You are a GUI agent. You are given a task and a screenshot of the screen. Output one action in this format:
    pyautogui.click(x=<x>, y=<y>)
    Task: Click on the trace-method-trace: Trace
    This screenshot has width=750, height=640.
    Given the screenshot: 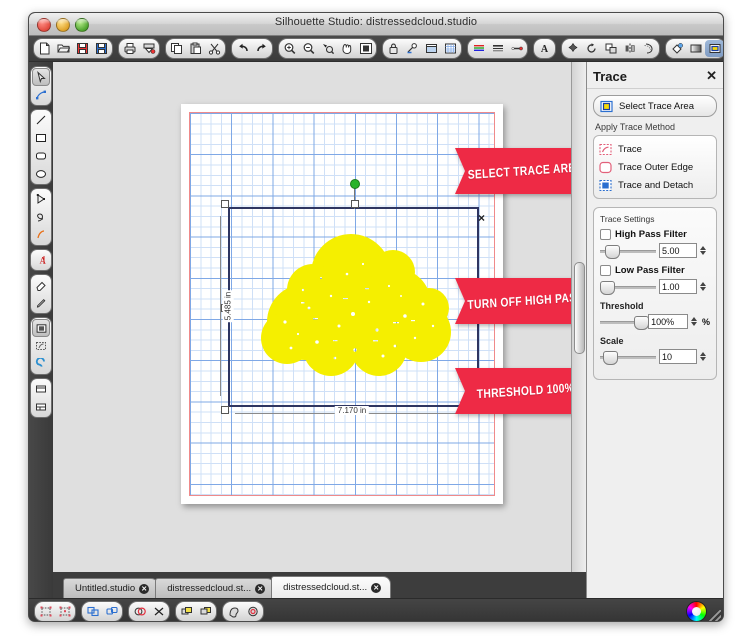 What is the action you would take?
    pyautogui.click(x=655, y=149)
    